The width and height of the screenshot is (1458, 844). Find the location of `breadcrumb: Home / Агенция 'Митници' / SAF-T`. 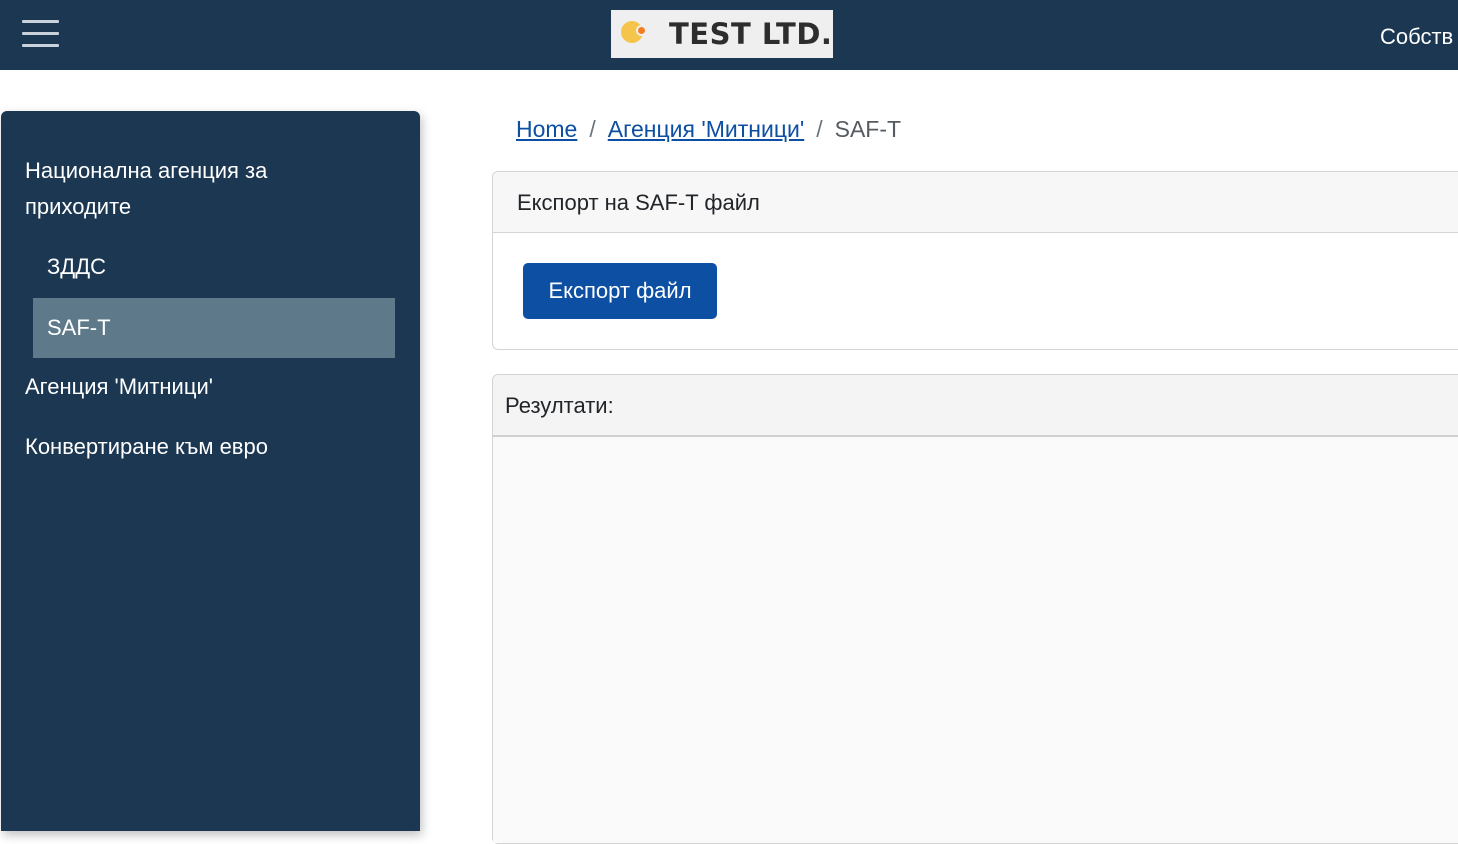

breadcrumb: Home / Агенция 'Митници' / SAF-T is located at coordinates (708, 129).